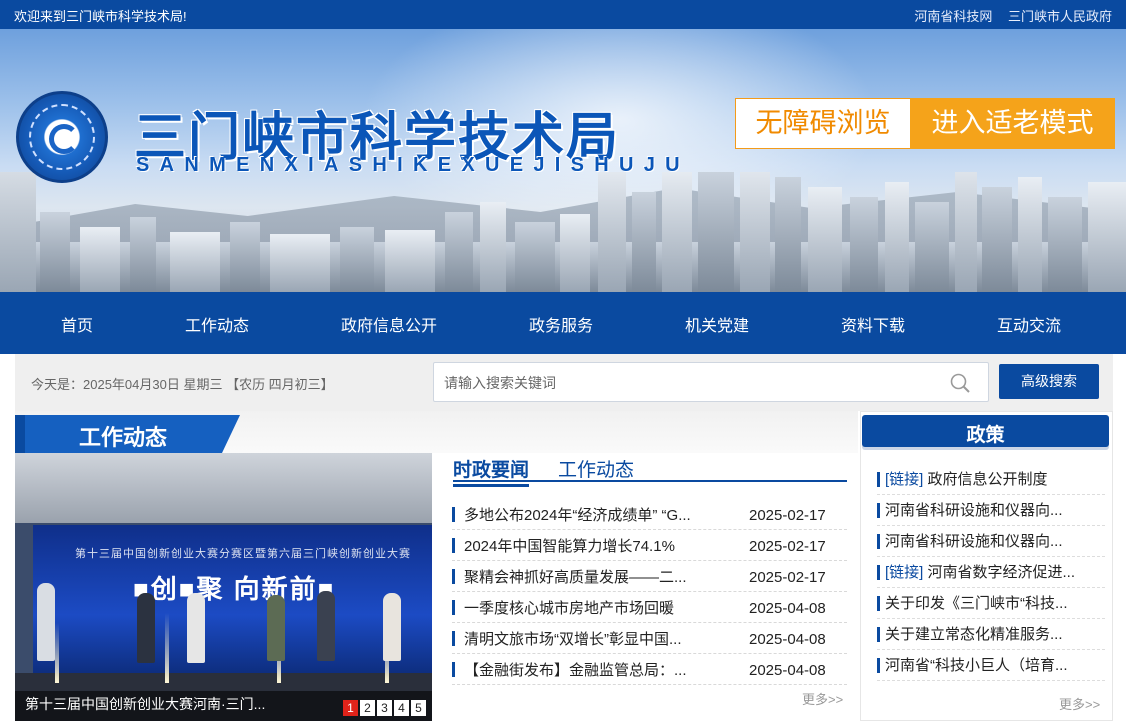 The height and width of the screenshot is (726, 1126). What do you see at coordinates (367, 708) in the screenshot?
I see `carousel-page-2: 2` at bounding box center [367, 708].